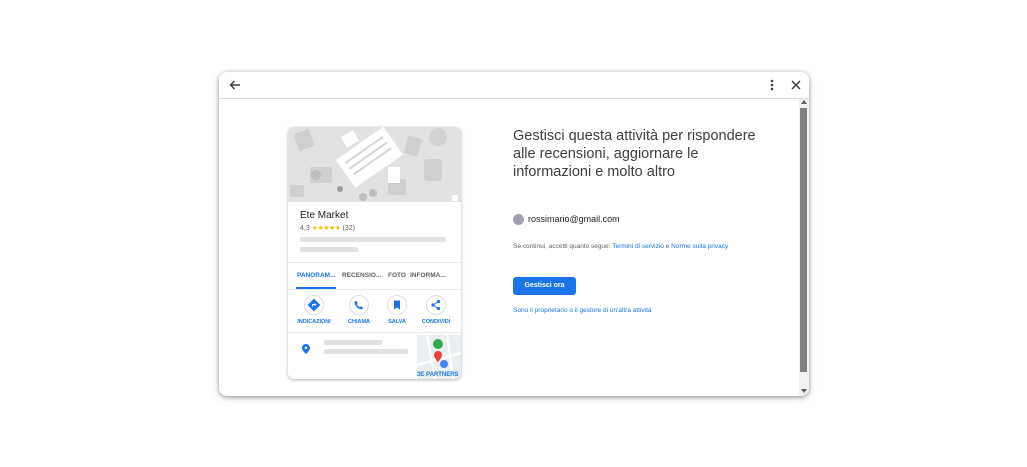 Image resolution: width=1027 pixels, height=467 pixels. What do you see at coordinates (544, 286) in the screenshot?
I see `manage-now-button: Gestisci ora` at bounding box center [544, 286].